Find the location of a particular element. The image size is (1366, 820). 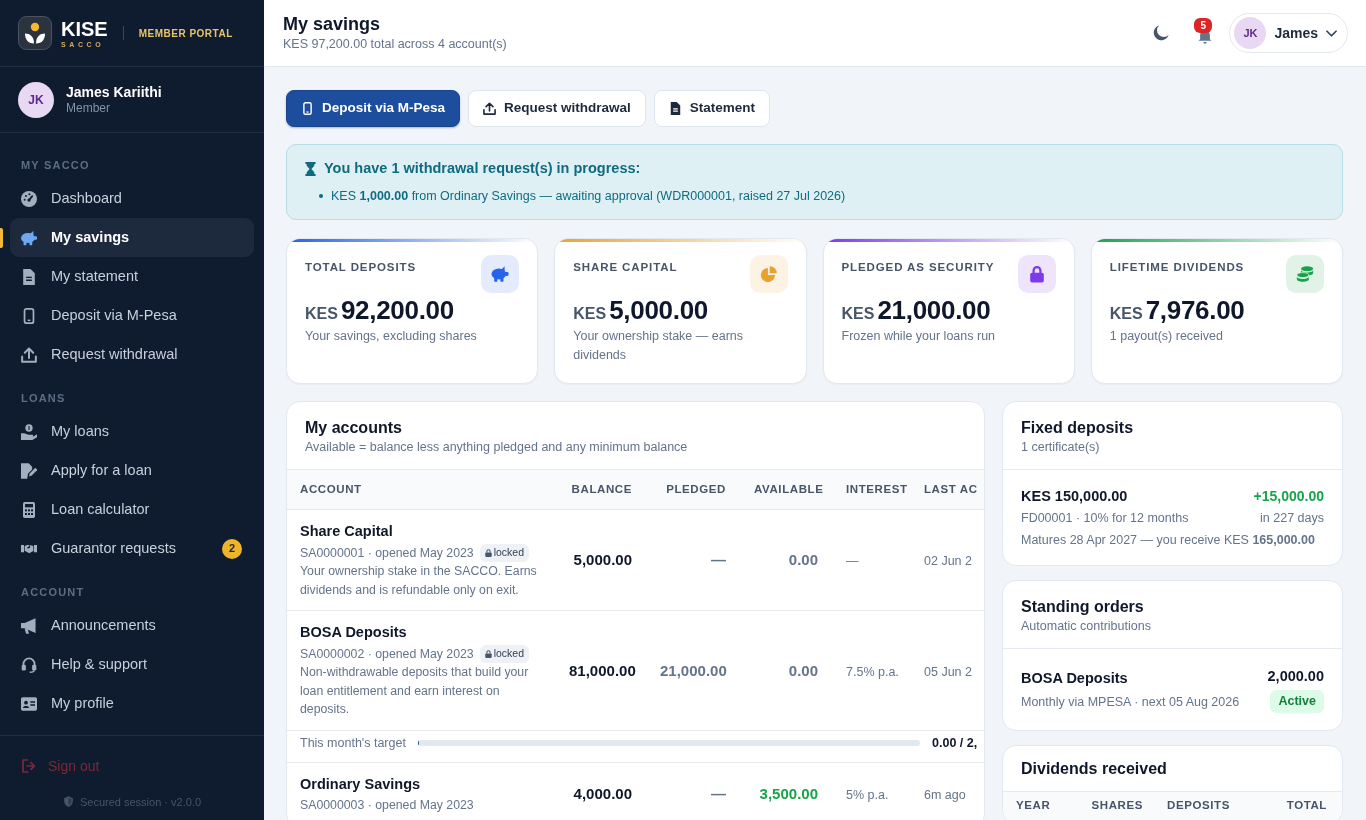

account-name: Ordinary Savings is located at coordinates (361, 784).